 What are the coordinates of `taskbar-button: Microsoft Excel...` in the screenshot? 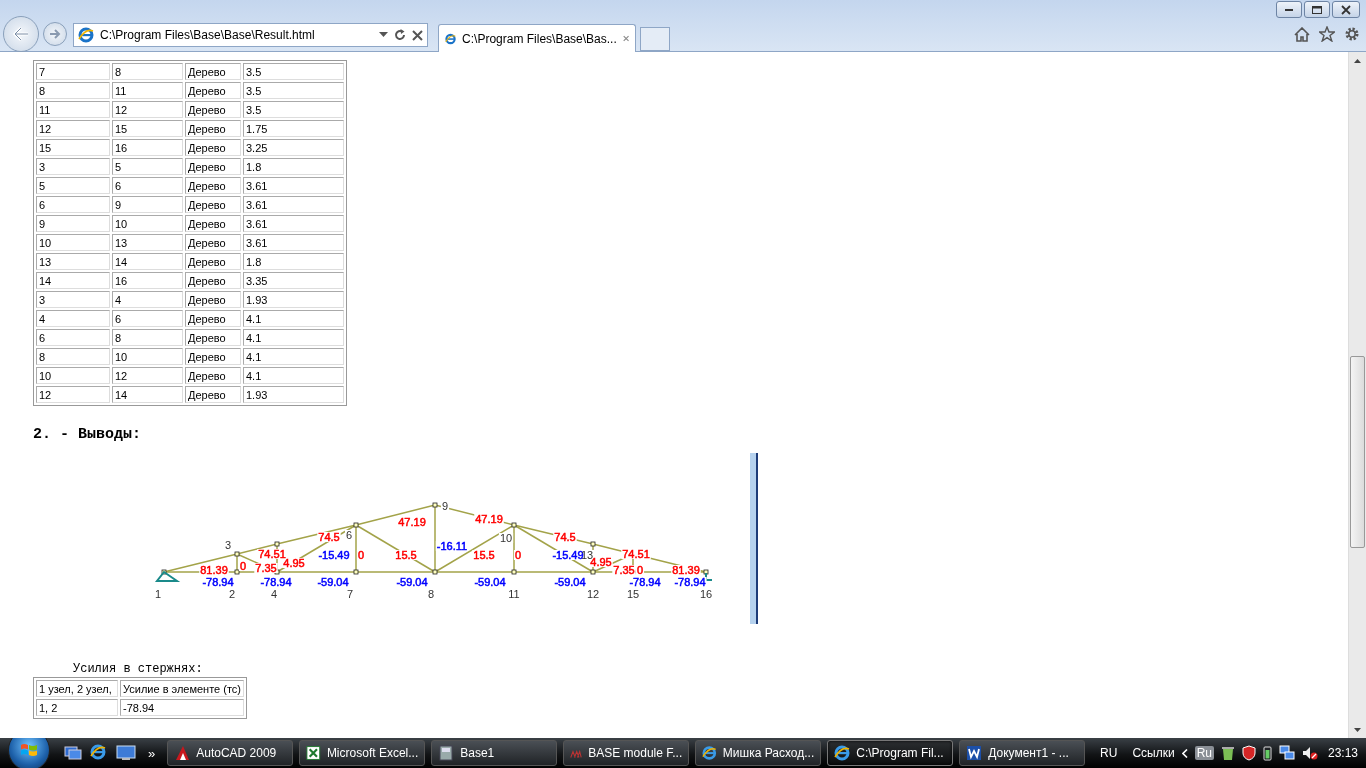 It's located at (362, 753).